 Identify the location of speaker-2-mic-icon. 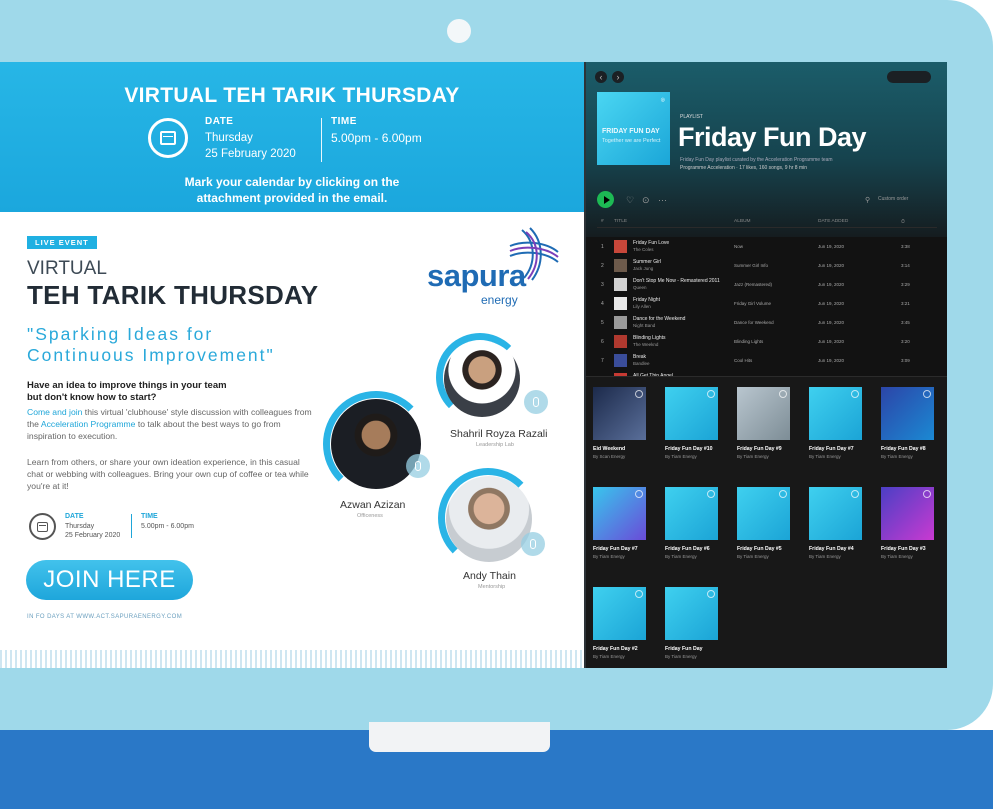
(418, 466).